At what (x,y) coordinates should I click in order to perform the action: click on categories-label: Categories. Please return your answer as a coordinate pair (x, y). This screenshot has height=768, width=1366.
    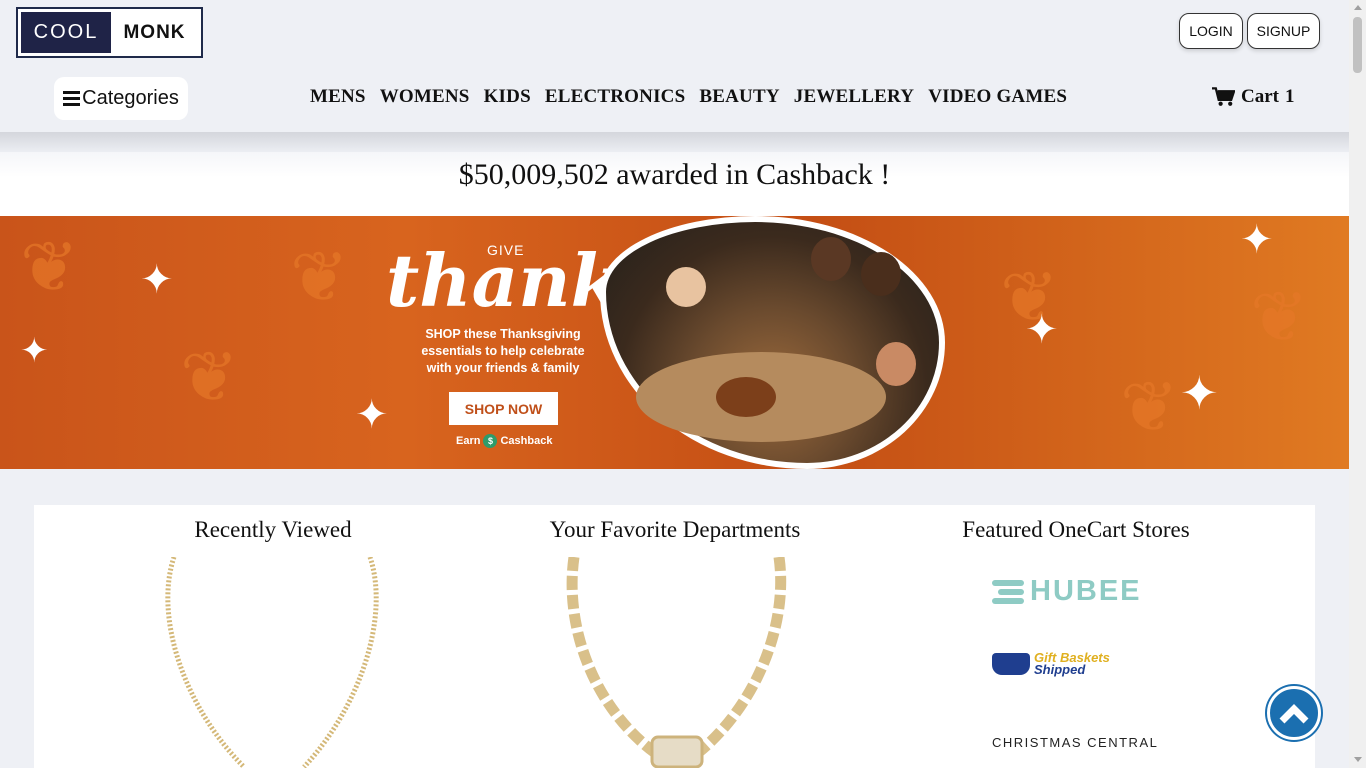
    Looking at the image, I should click on (130, 98).